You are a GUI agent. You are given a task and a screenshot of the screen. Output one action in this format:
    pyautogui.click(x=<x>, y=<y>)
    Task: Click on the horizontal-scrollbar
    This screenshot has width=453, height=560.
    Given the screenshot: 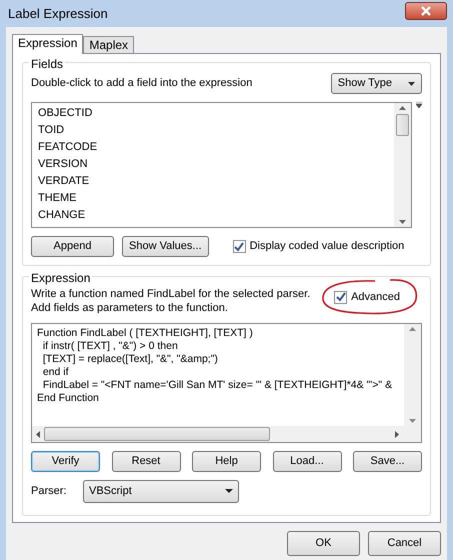 What is the action you would take?
    pyautogui.click(x=226, y=434)
    